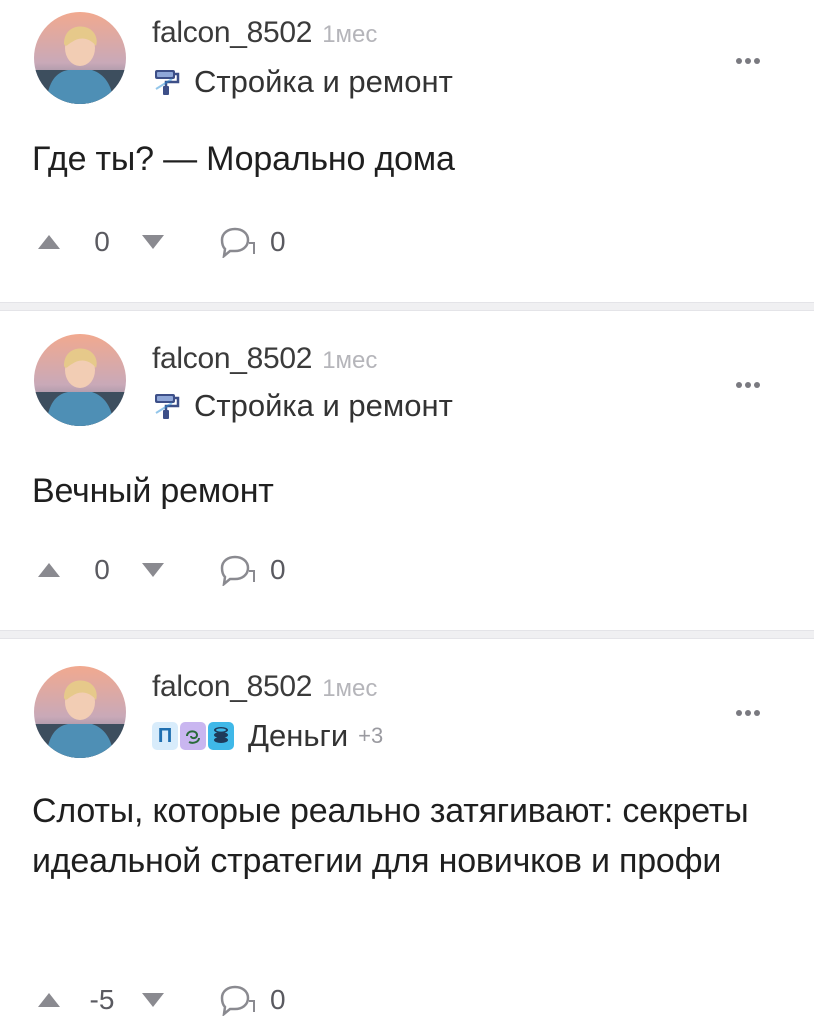  I want to click on post-actions: -5 0, so click(160, 1000).